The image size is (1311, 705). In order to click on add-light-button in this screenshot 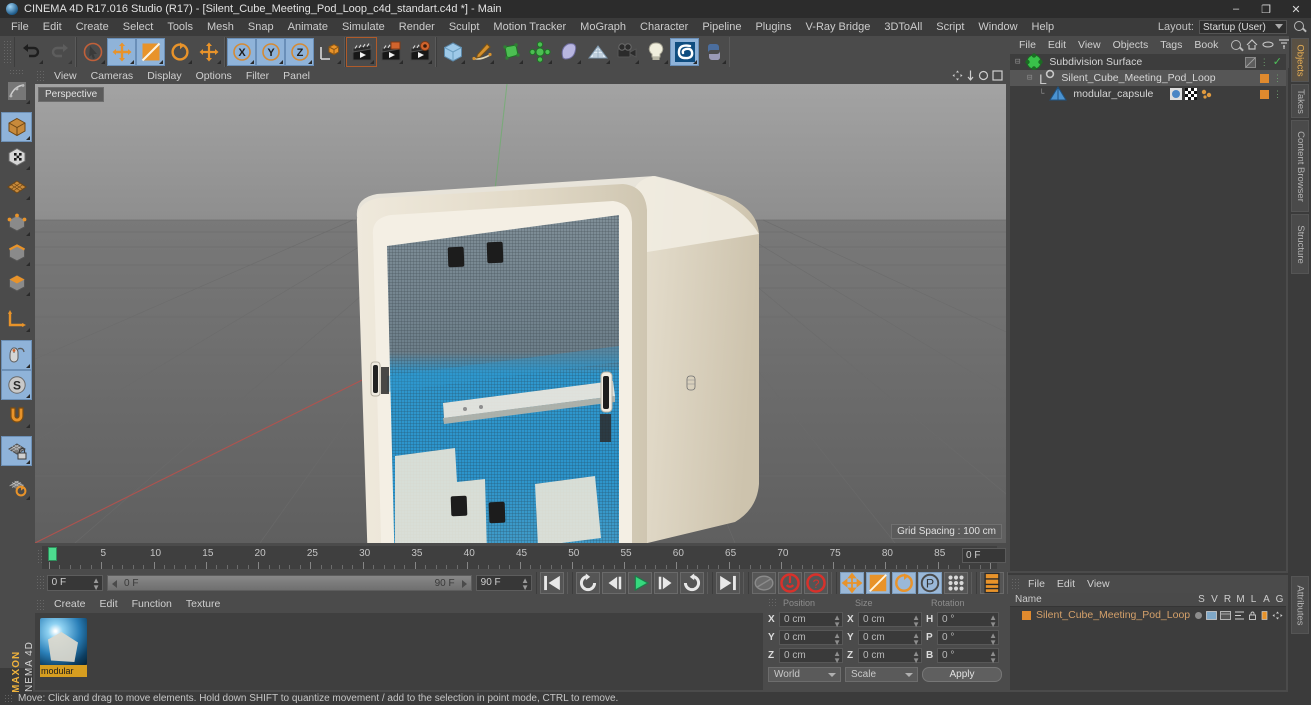, I will do `click(655, 52)`.